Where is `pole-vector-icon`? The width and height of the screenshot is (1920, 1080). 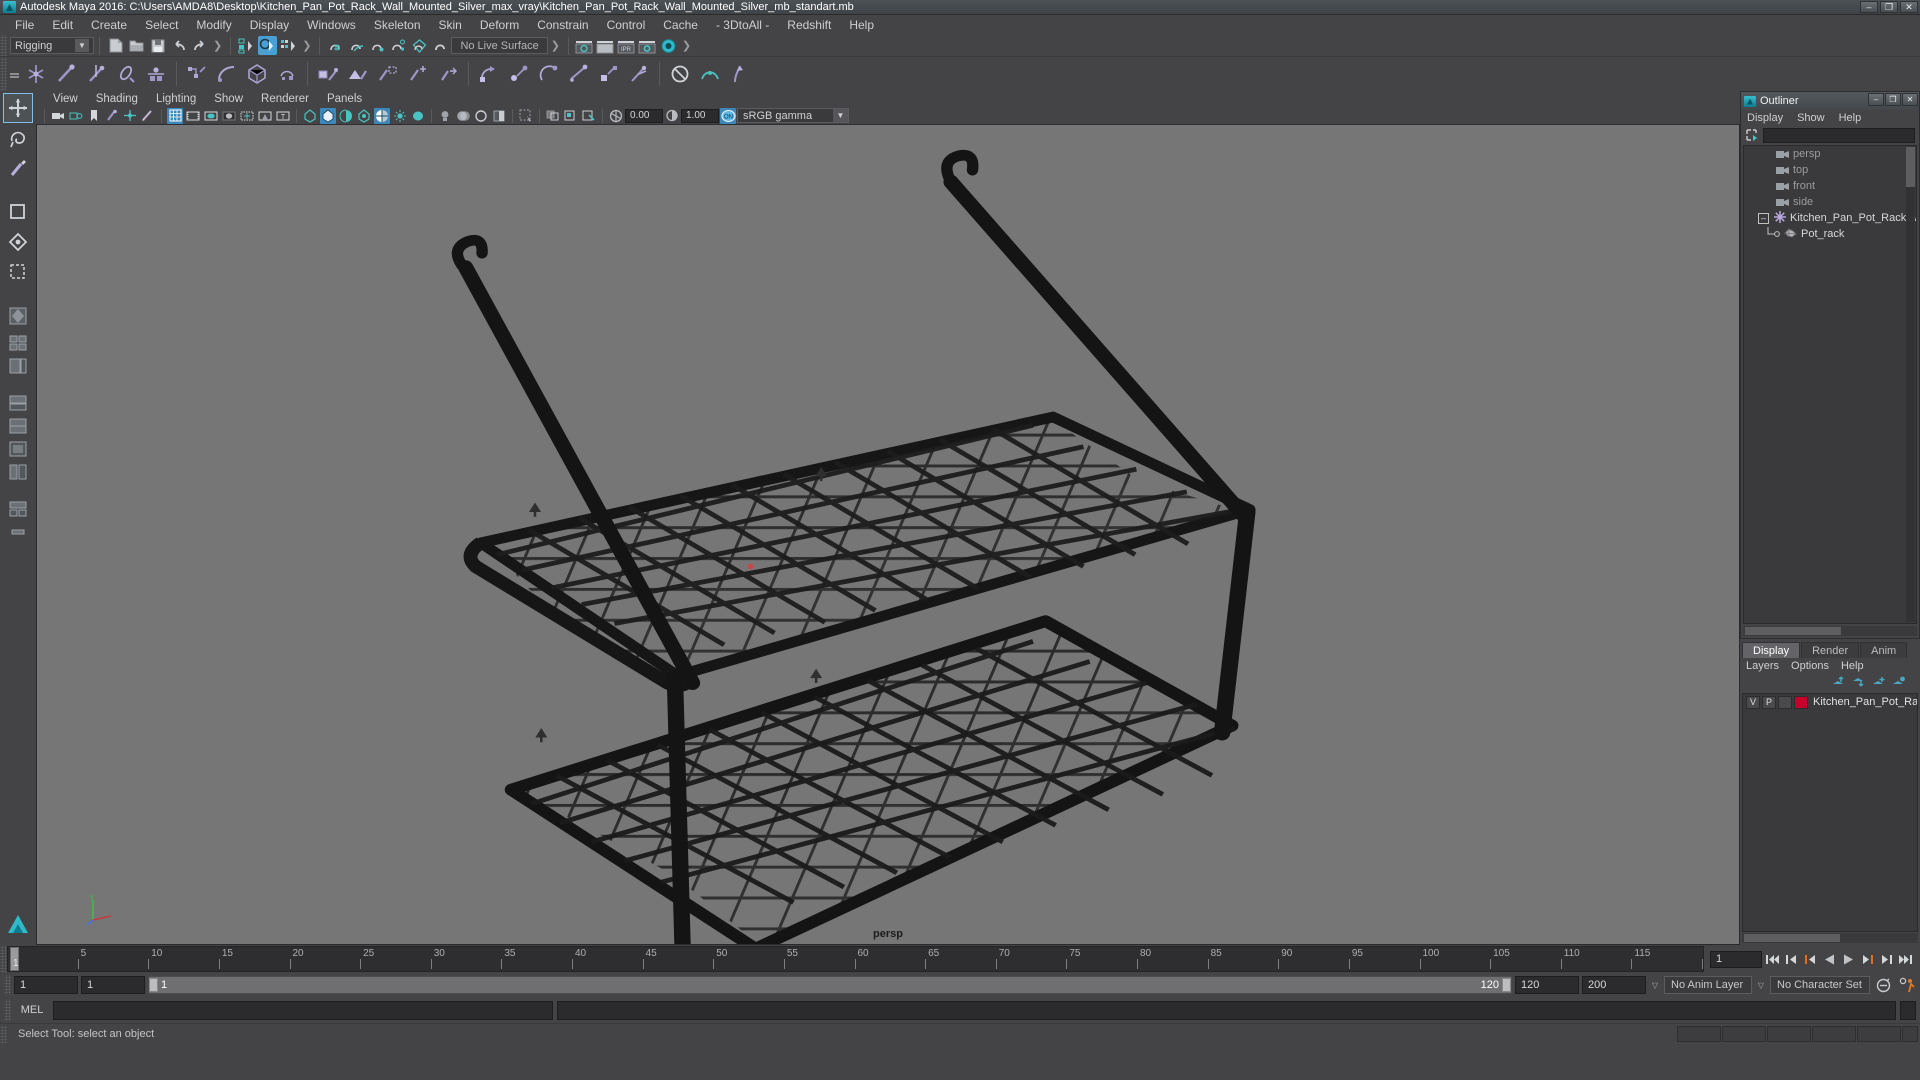
pole-vector-icon is located at coordinates (639, 74).